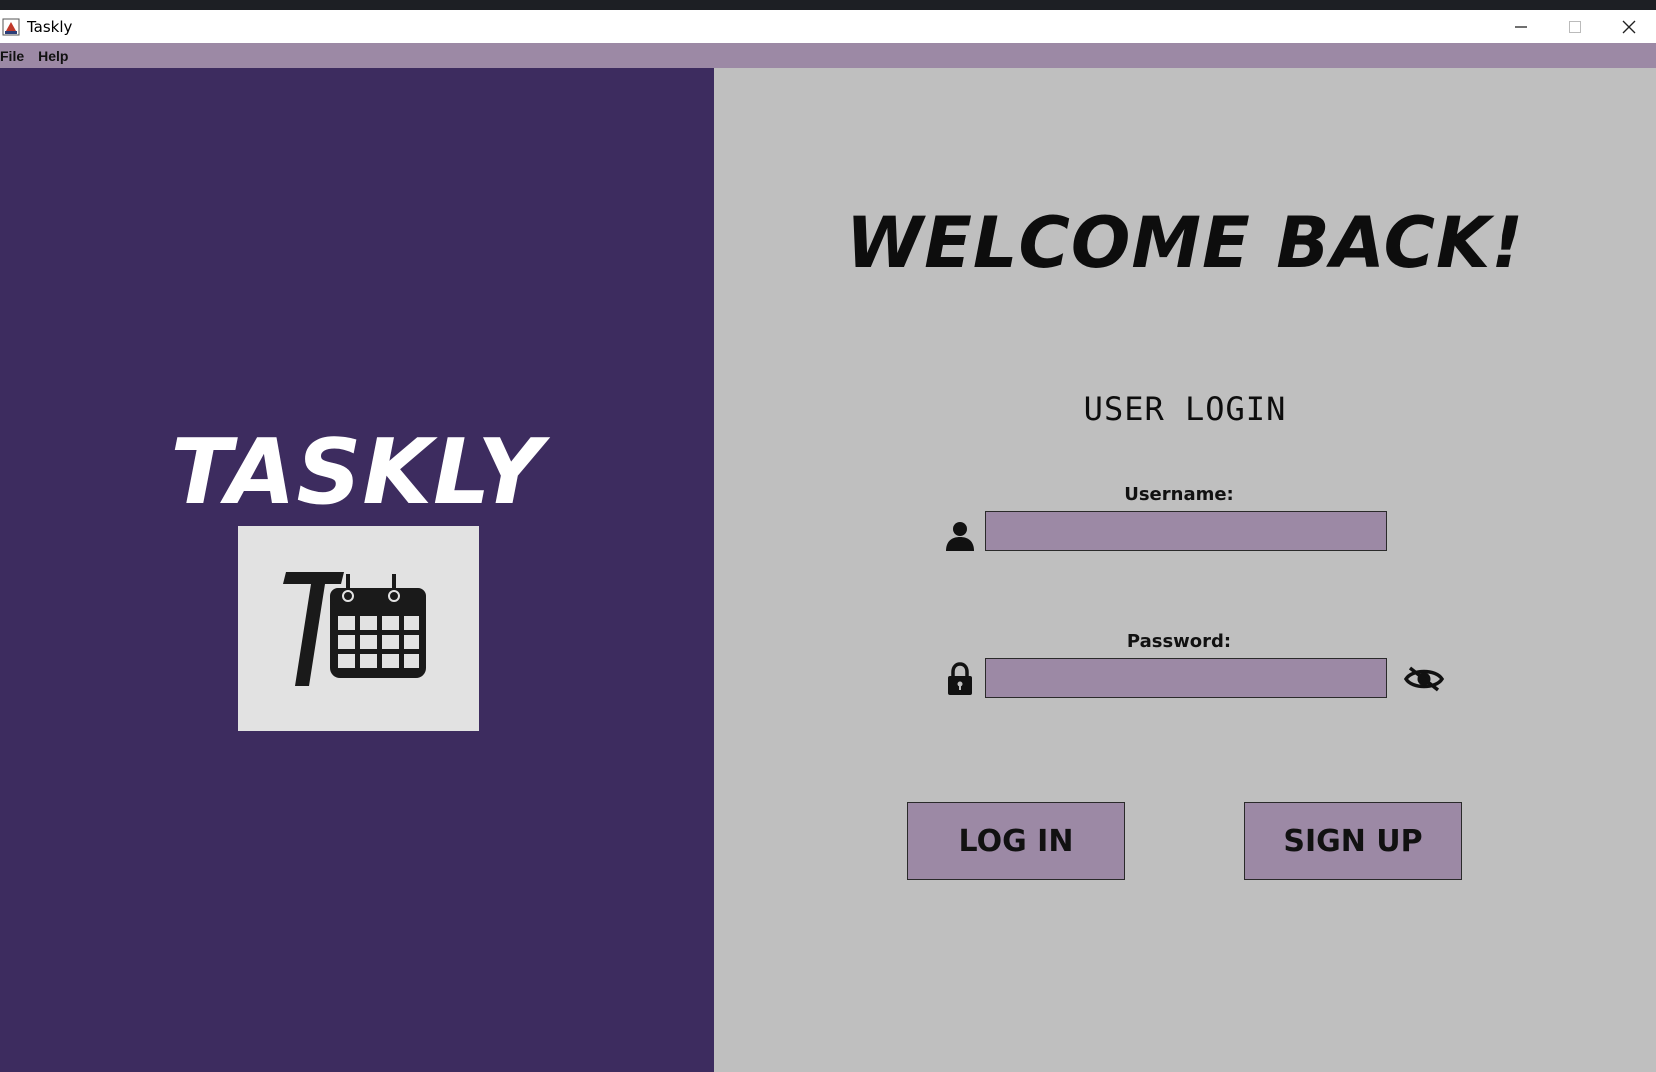  I want to click on menu-help: Help, so click(57, 56).